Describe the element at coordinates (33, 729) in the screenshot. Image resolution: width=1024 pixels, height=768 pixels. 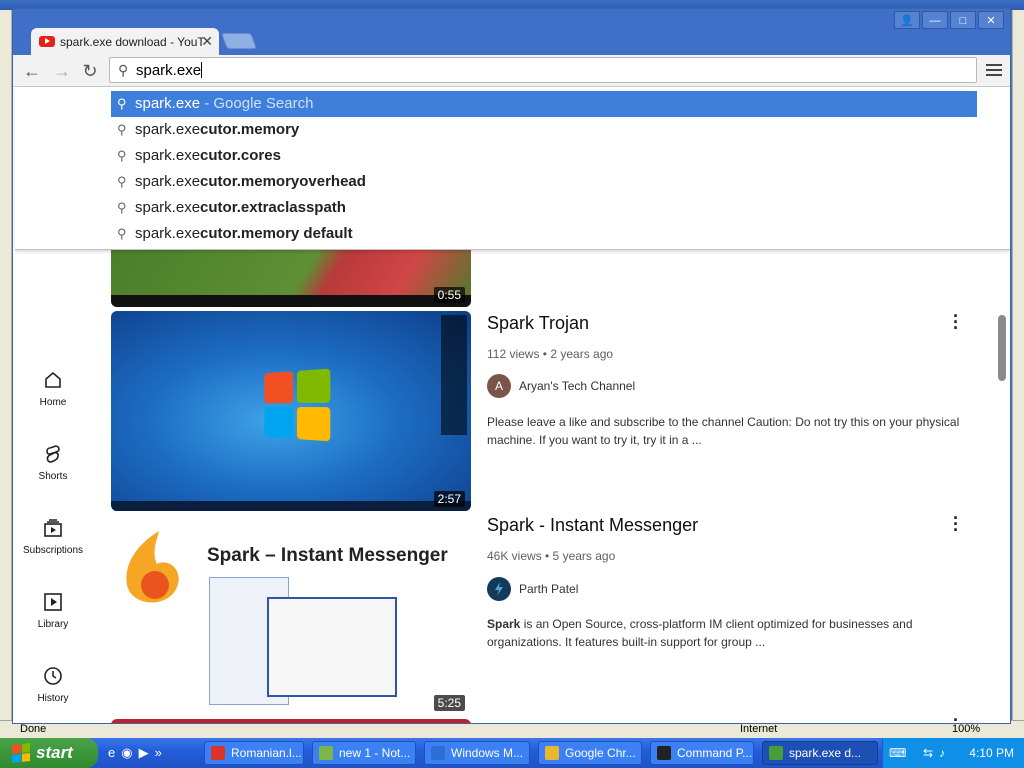
I see `status-done: Done` at that location.